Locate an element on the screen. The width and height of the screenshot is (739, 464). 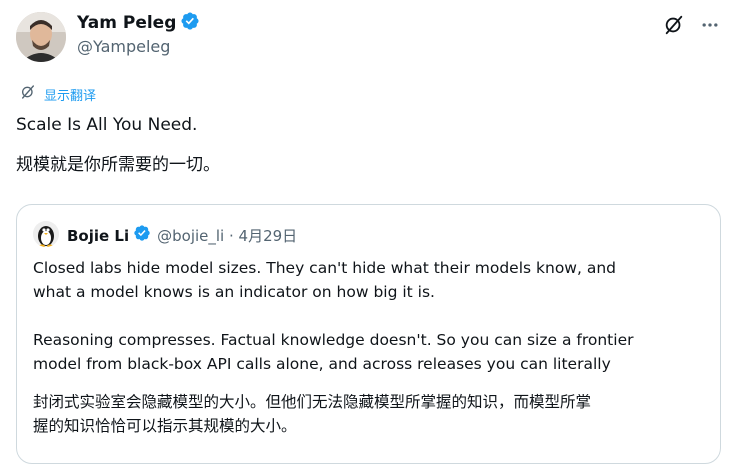
quoted-text-line: 封闭式实验室会隐藏模型的大小。但他们无法隐藏模型所掌握的知识，而模型所掌 is located at coordinates (312, 402).